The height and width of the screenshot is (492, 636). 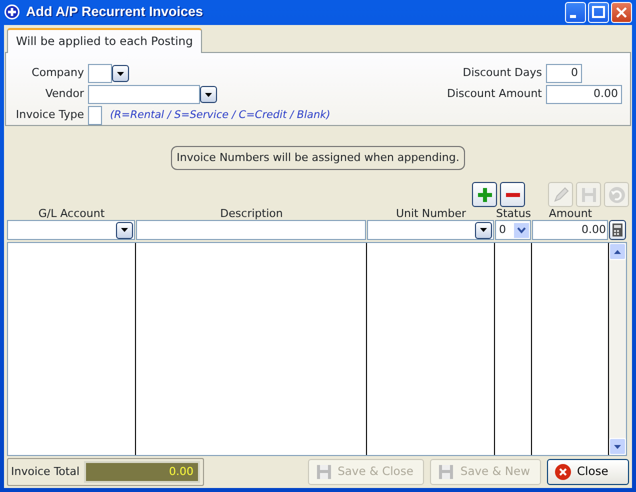 I want to click on up-arrow-icon, so click(x=617, y=251).